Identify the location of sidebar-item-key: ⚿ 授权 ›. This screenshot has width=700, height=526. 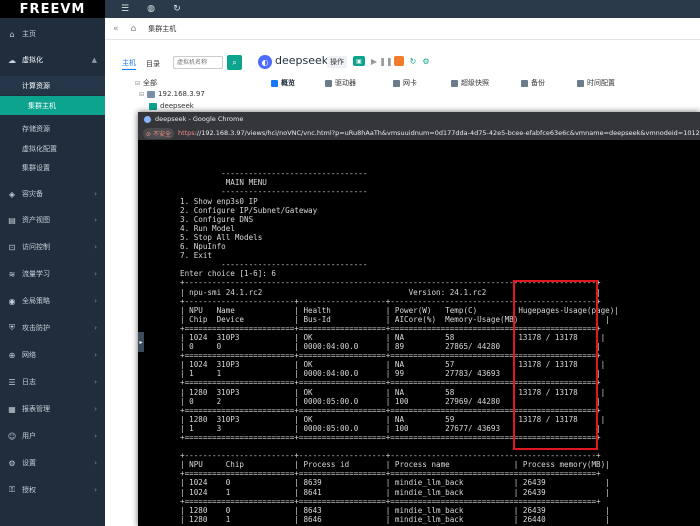
(52, 490).